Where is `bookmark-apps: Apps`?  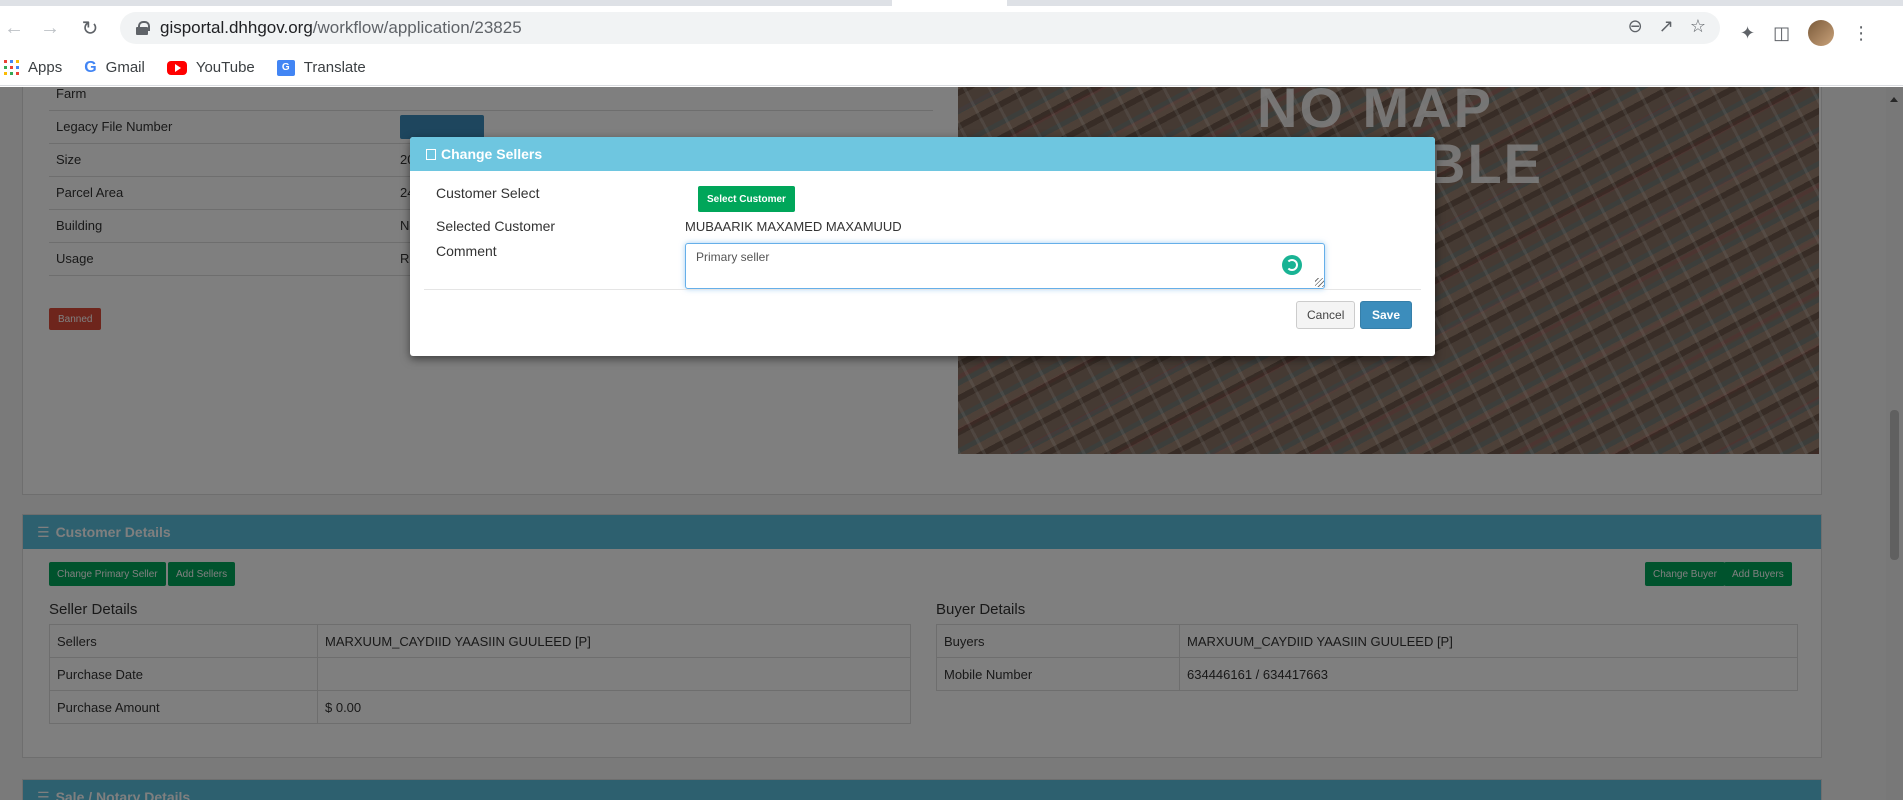
bookmark-apps: Apps is located at coordinates (33, 67).